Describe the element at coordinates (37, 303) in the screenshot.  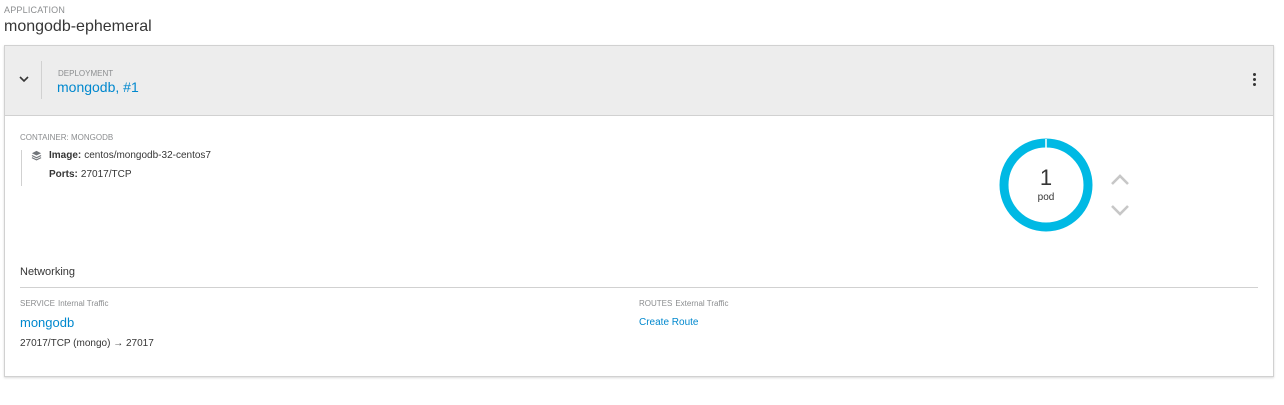
I see `service-label-text: SERVICE` at that location.